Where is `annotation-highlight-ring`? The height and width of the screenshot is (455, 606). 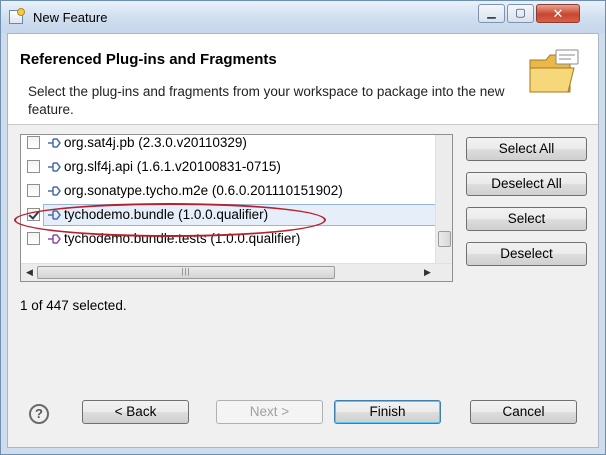
annotation-highlight-ring is located at coordinates (170, 220).